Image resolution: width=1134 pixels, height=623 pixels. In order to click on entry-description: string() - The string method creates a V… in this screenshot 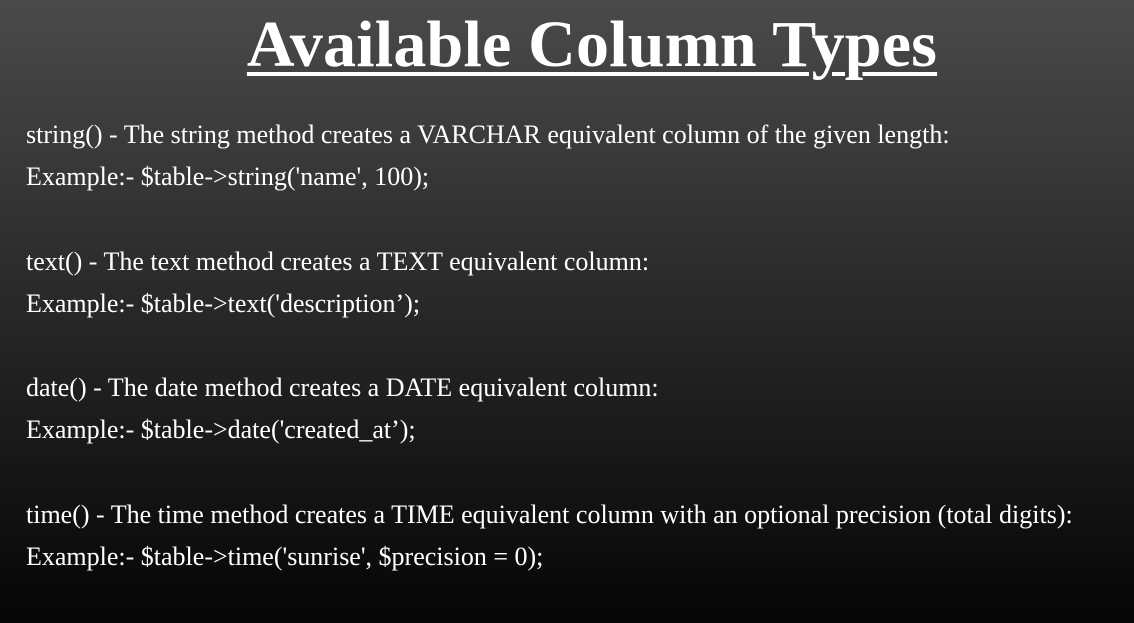, I will do `click(488, 134)`.